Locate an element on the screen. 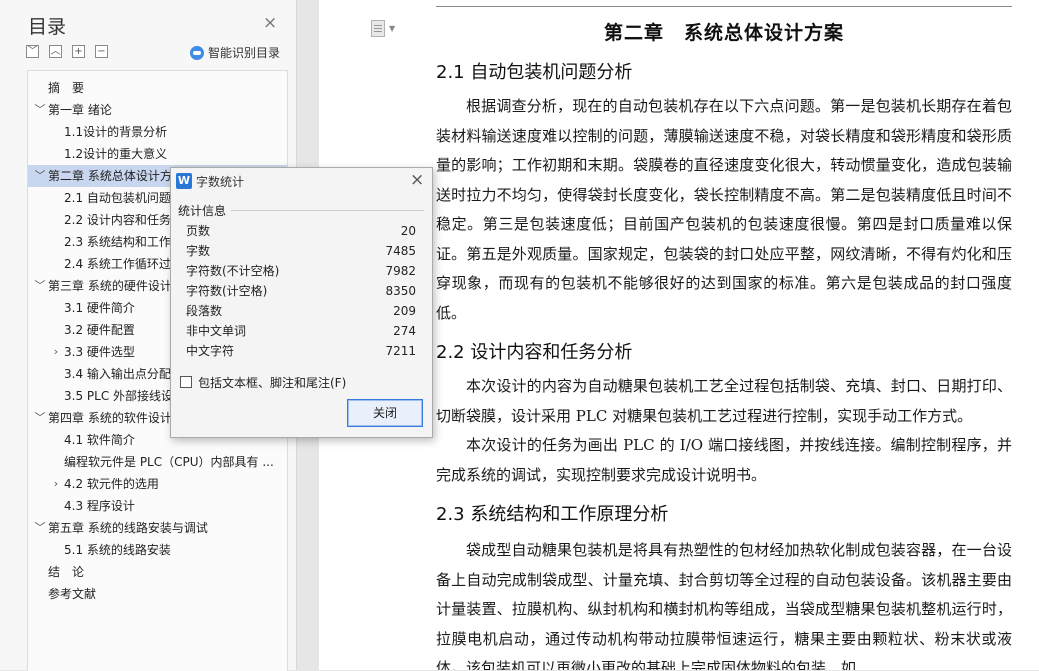 The image size is (1039, 671). include-textbox-checkbox: 包括文本框、脚注和尾注(F) is located at coordinates (263, 382).